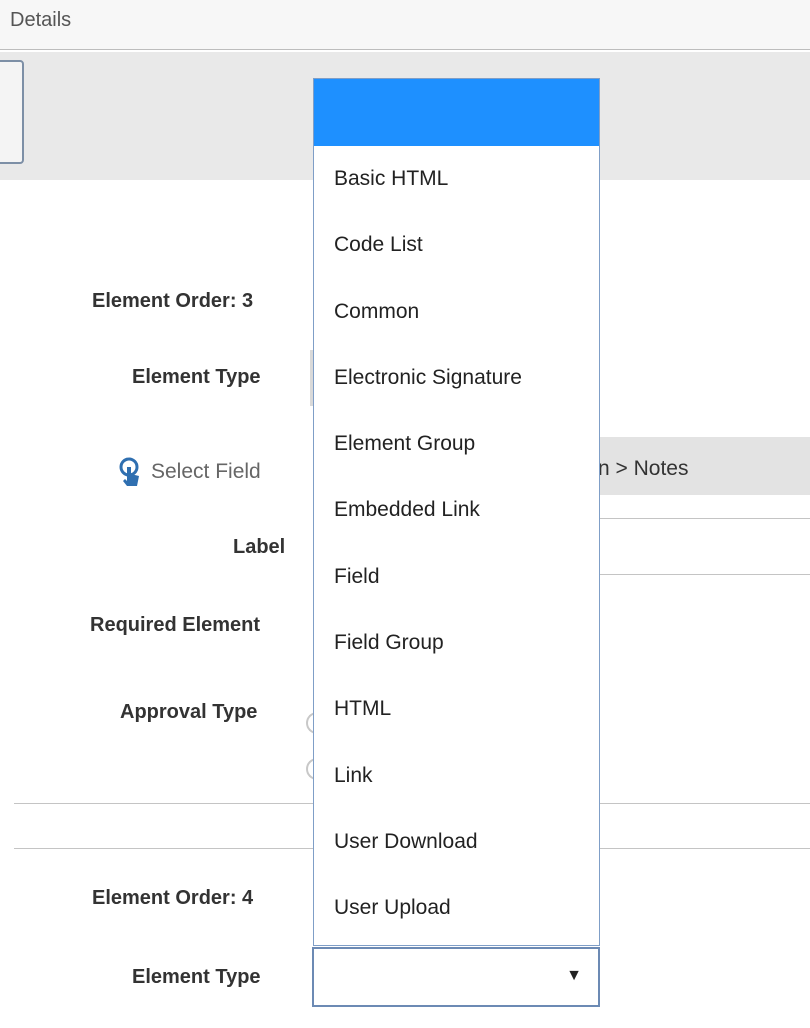 The height and width of the screenshot is (1028, 810). Describe the element at coordinates (456, 444) in the screenshot. I see `dropdown-option-element-group: Element Group` at that location.